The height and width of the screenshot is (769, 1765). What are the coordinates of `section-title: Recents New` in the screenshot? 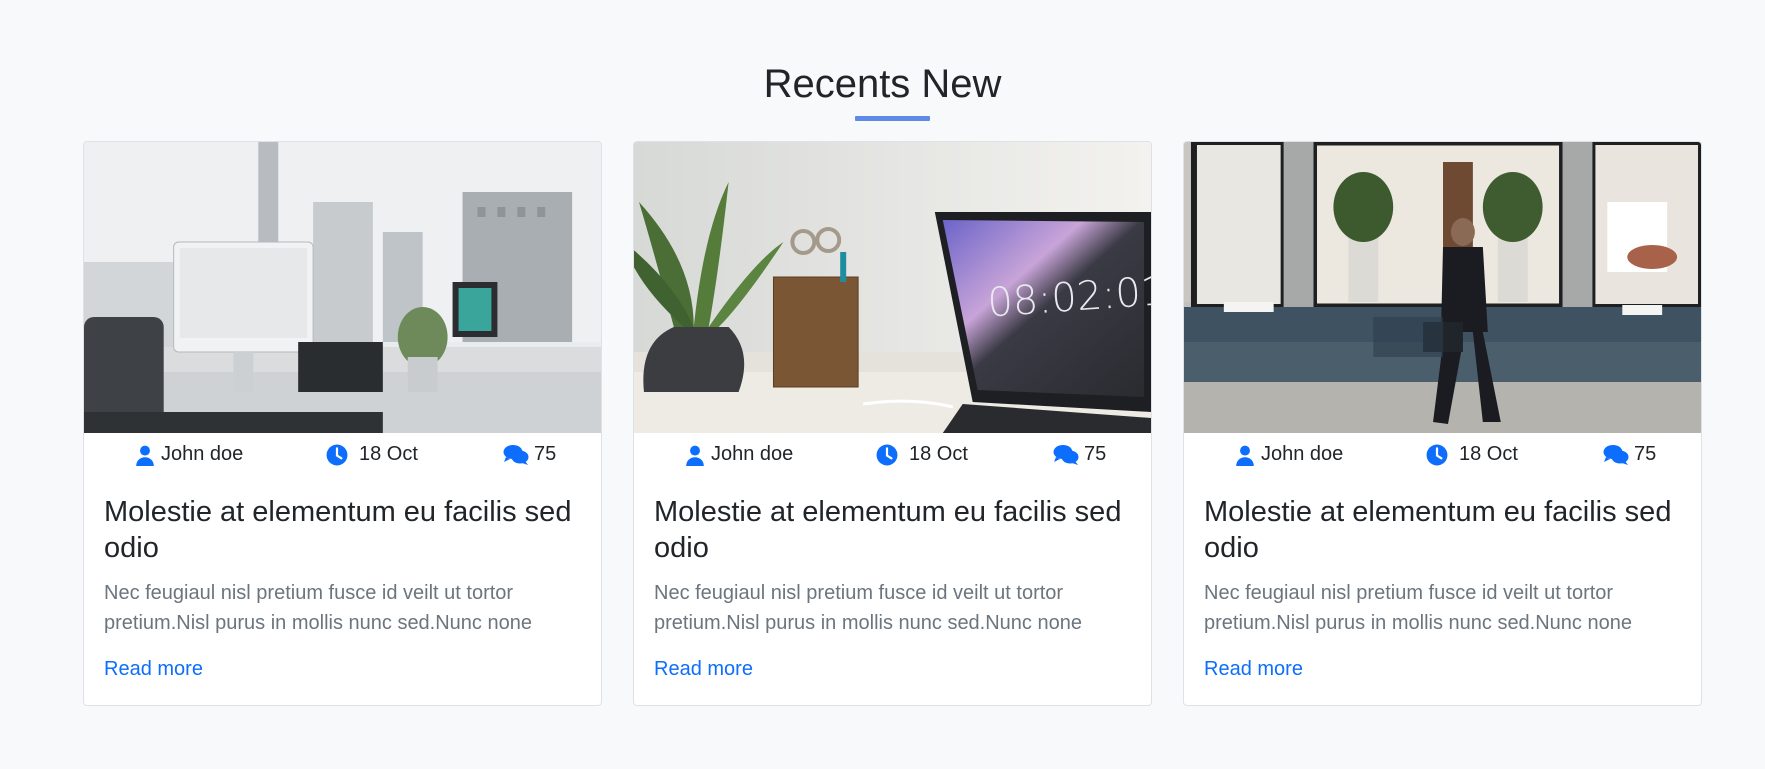 It's located at (882, 84).